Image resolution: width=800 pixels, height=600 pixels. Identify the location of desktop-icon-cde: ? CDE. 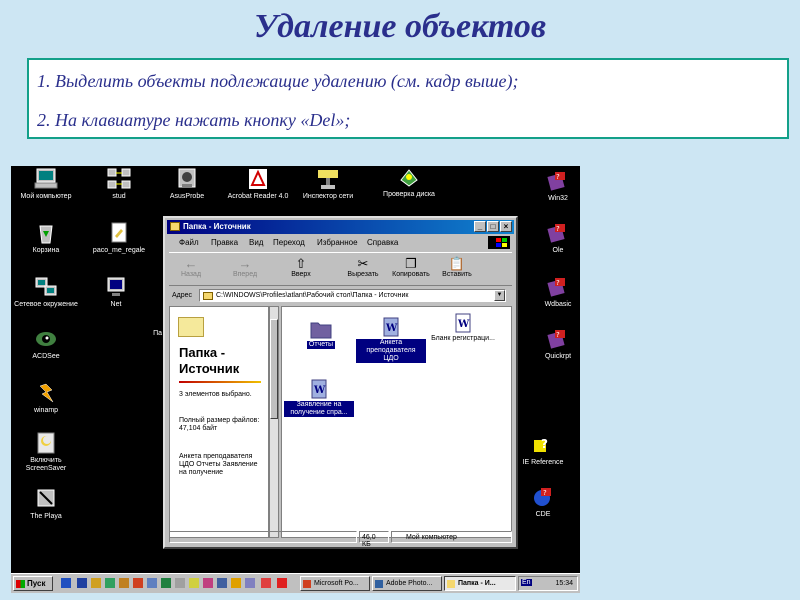
(543, 502).